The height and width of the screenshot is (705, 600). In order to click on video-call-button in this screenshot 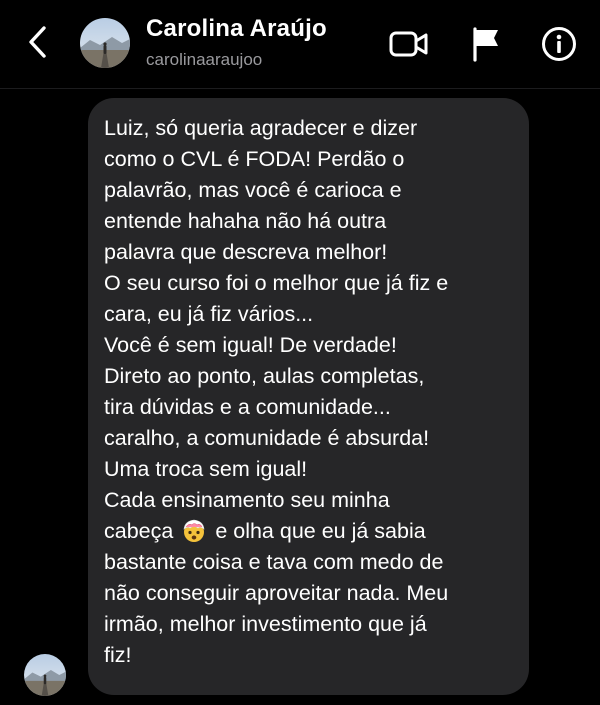, I will do `click(409, 44)`.